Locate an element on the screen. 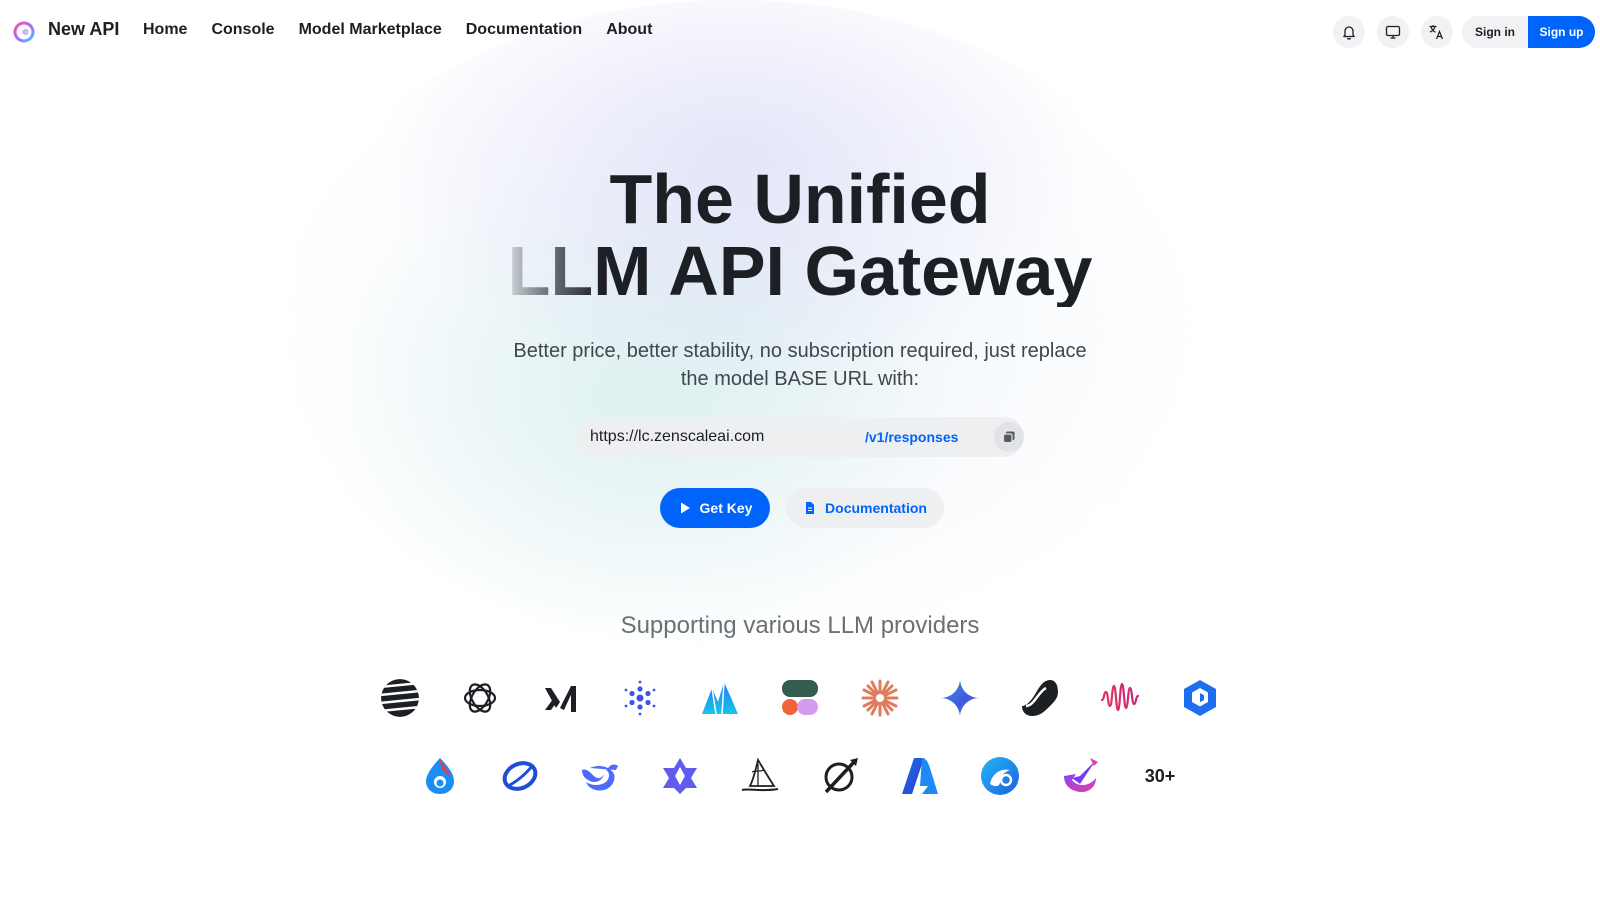 This screenshot has height=900, width=1600. swirl-icon is located at coordinates (1000, 776).